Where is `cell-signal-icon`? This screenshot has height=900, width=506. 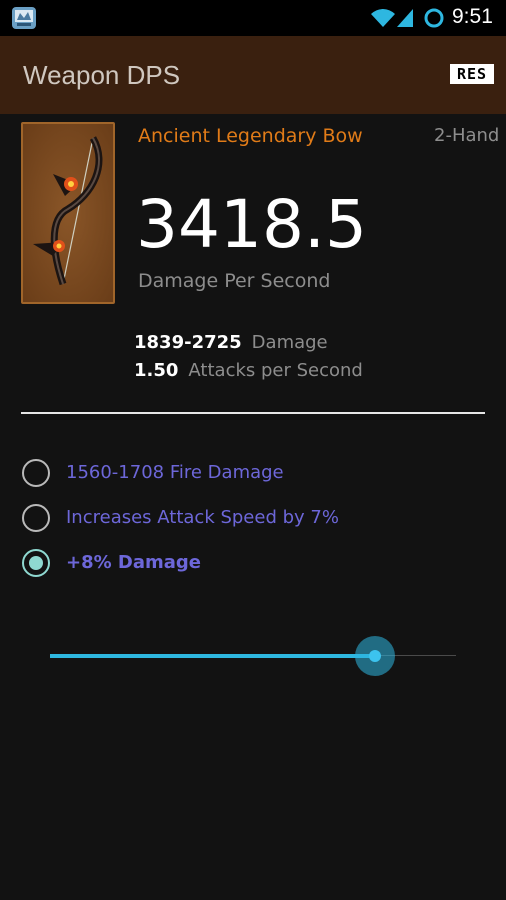 cell-signal-icon is located at coordinates (405, 18).